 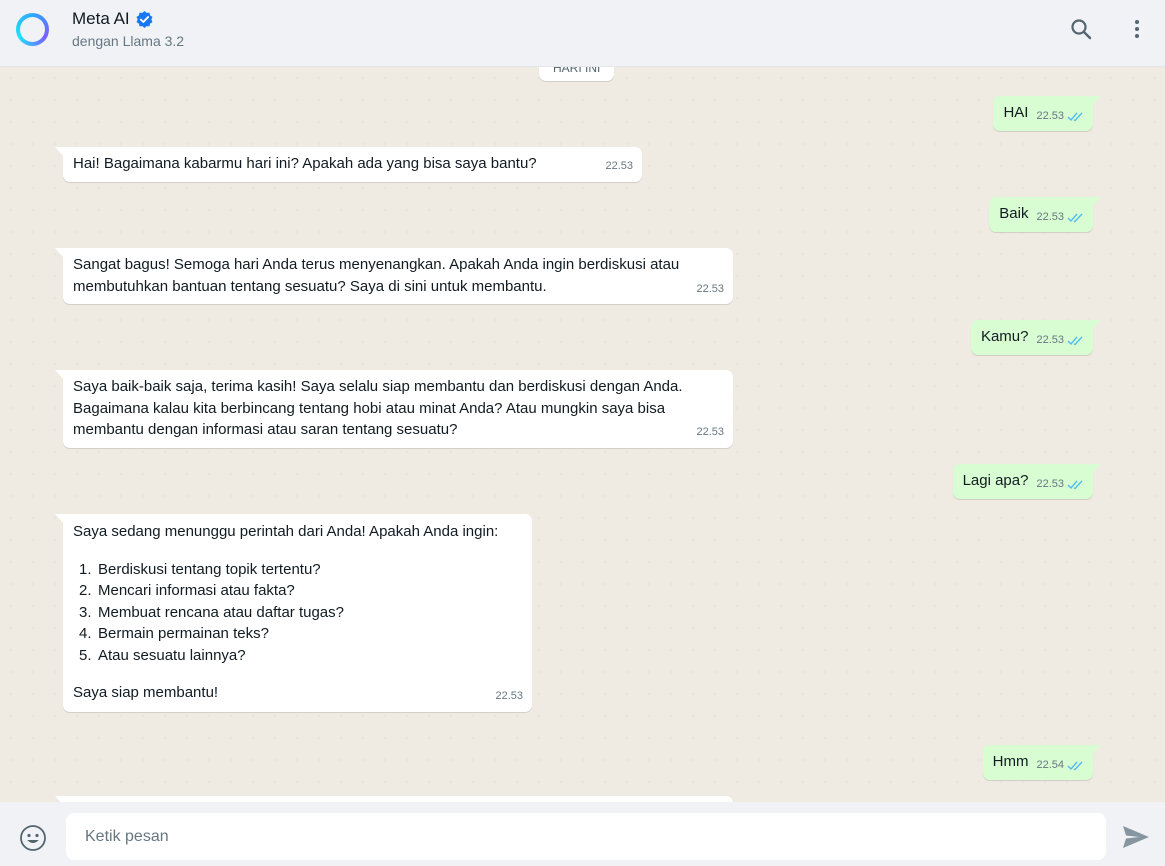 What do you see at coordinates (1010, 761) in the screenshot?
I see `message-text: Hmm` at bounding box center [1010, 761].